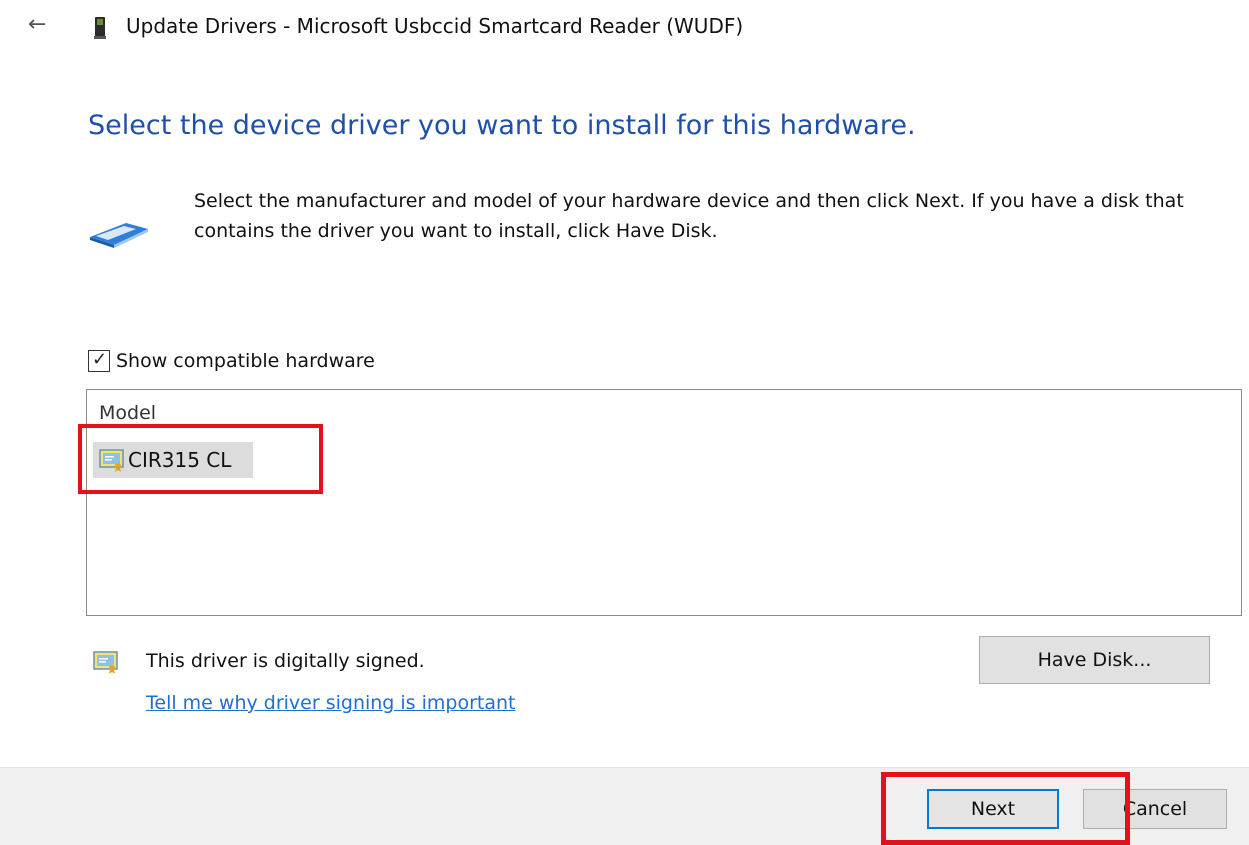 The height and width of the screenshot is (845, 1249). What do you see at coordinates (180, 460) in the screenshot?
I see `list-item-label: CIR315 CL` at bounding box center [180, 460].